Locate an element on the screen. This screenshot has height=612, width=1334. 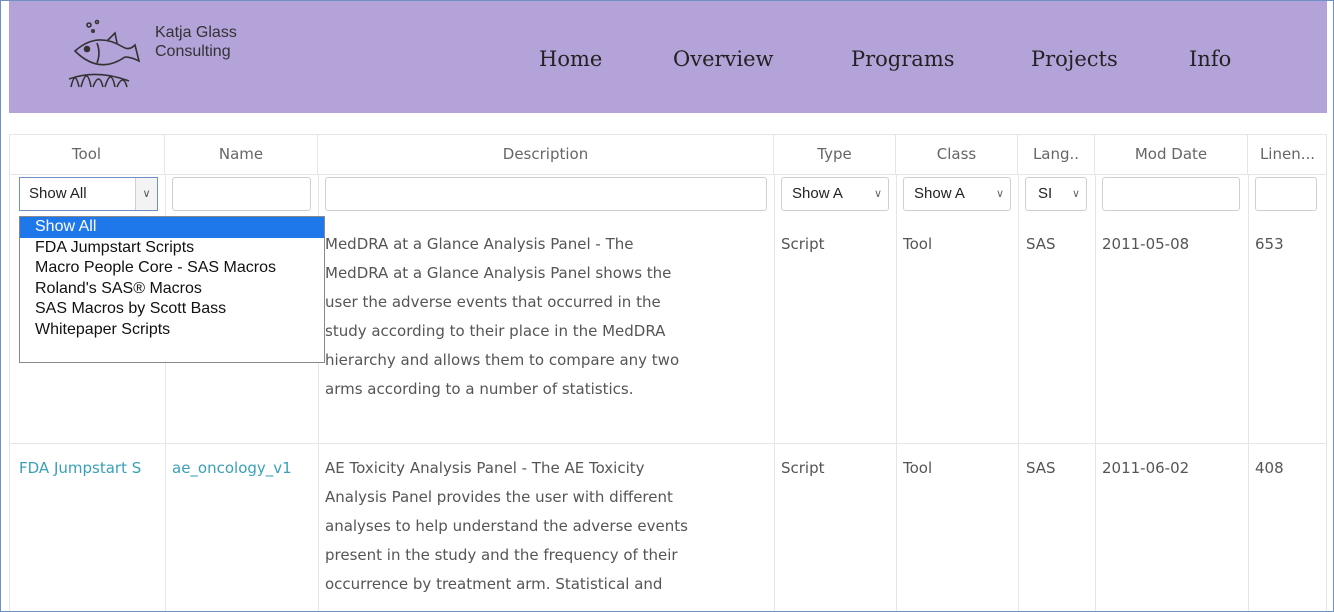
mod-date-cell: 2011-05-08 is located at coordinates (1146, 244).